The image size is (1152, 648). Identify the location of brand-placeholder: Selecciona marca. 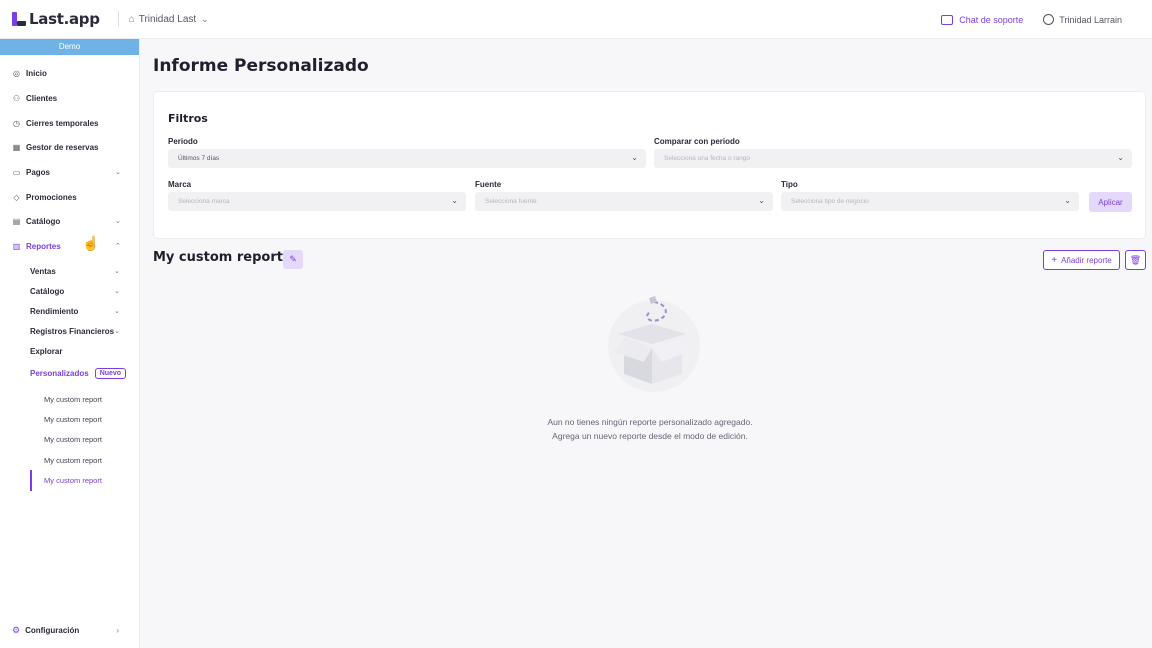
(204, 201).